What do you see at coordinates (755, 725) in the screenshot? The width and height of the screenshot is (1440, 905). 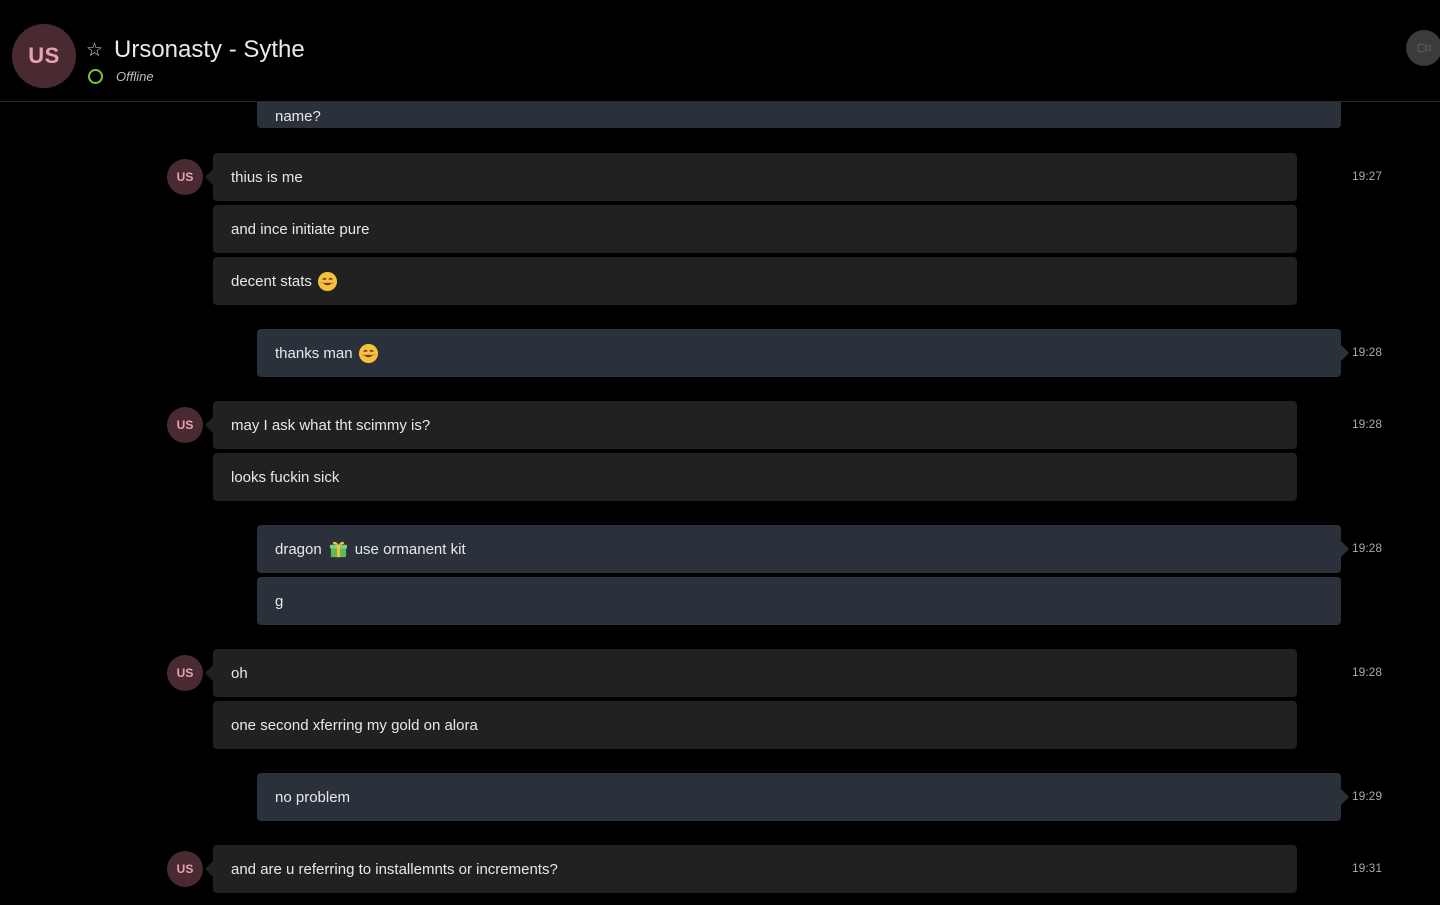 I see `message-incoming: one second xferring my gold on alora` at bounding box center [755, 725].